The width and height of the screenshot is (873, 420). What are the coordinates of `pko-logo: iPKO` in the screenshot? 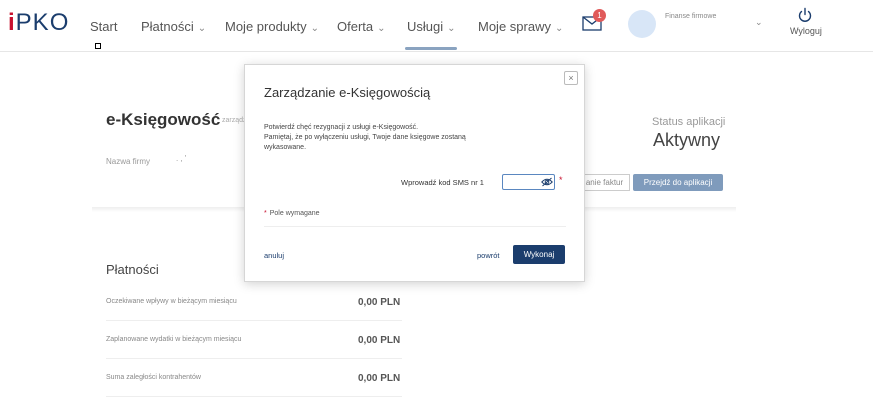 It's located at (38, 23).